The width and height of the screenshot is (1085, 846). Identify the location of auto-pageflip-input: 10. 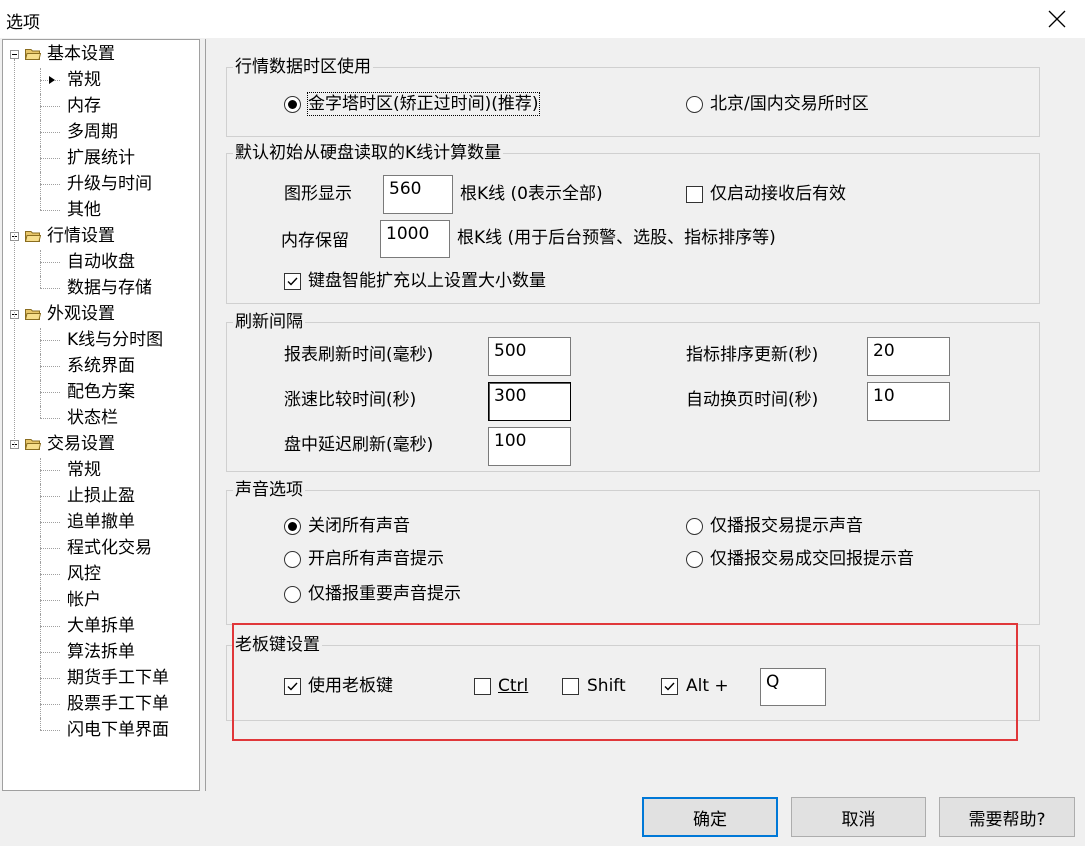
(908, 401).